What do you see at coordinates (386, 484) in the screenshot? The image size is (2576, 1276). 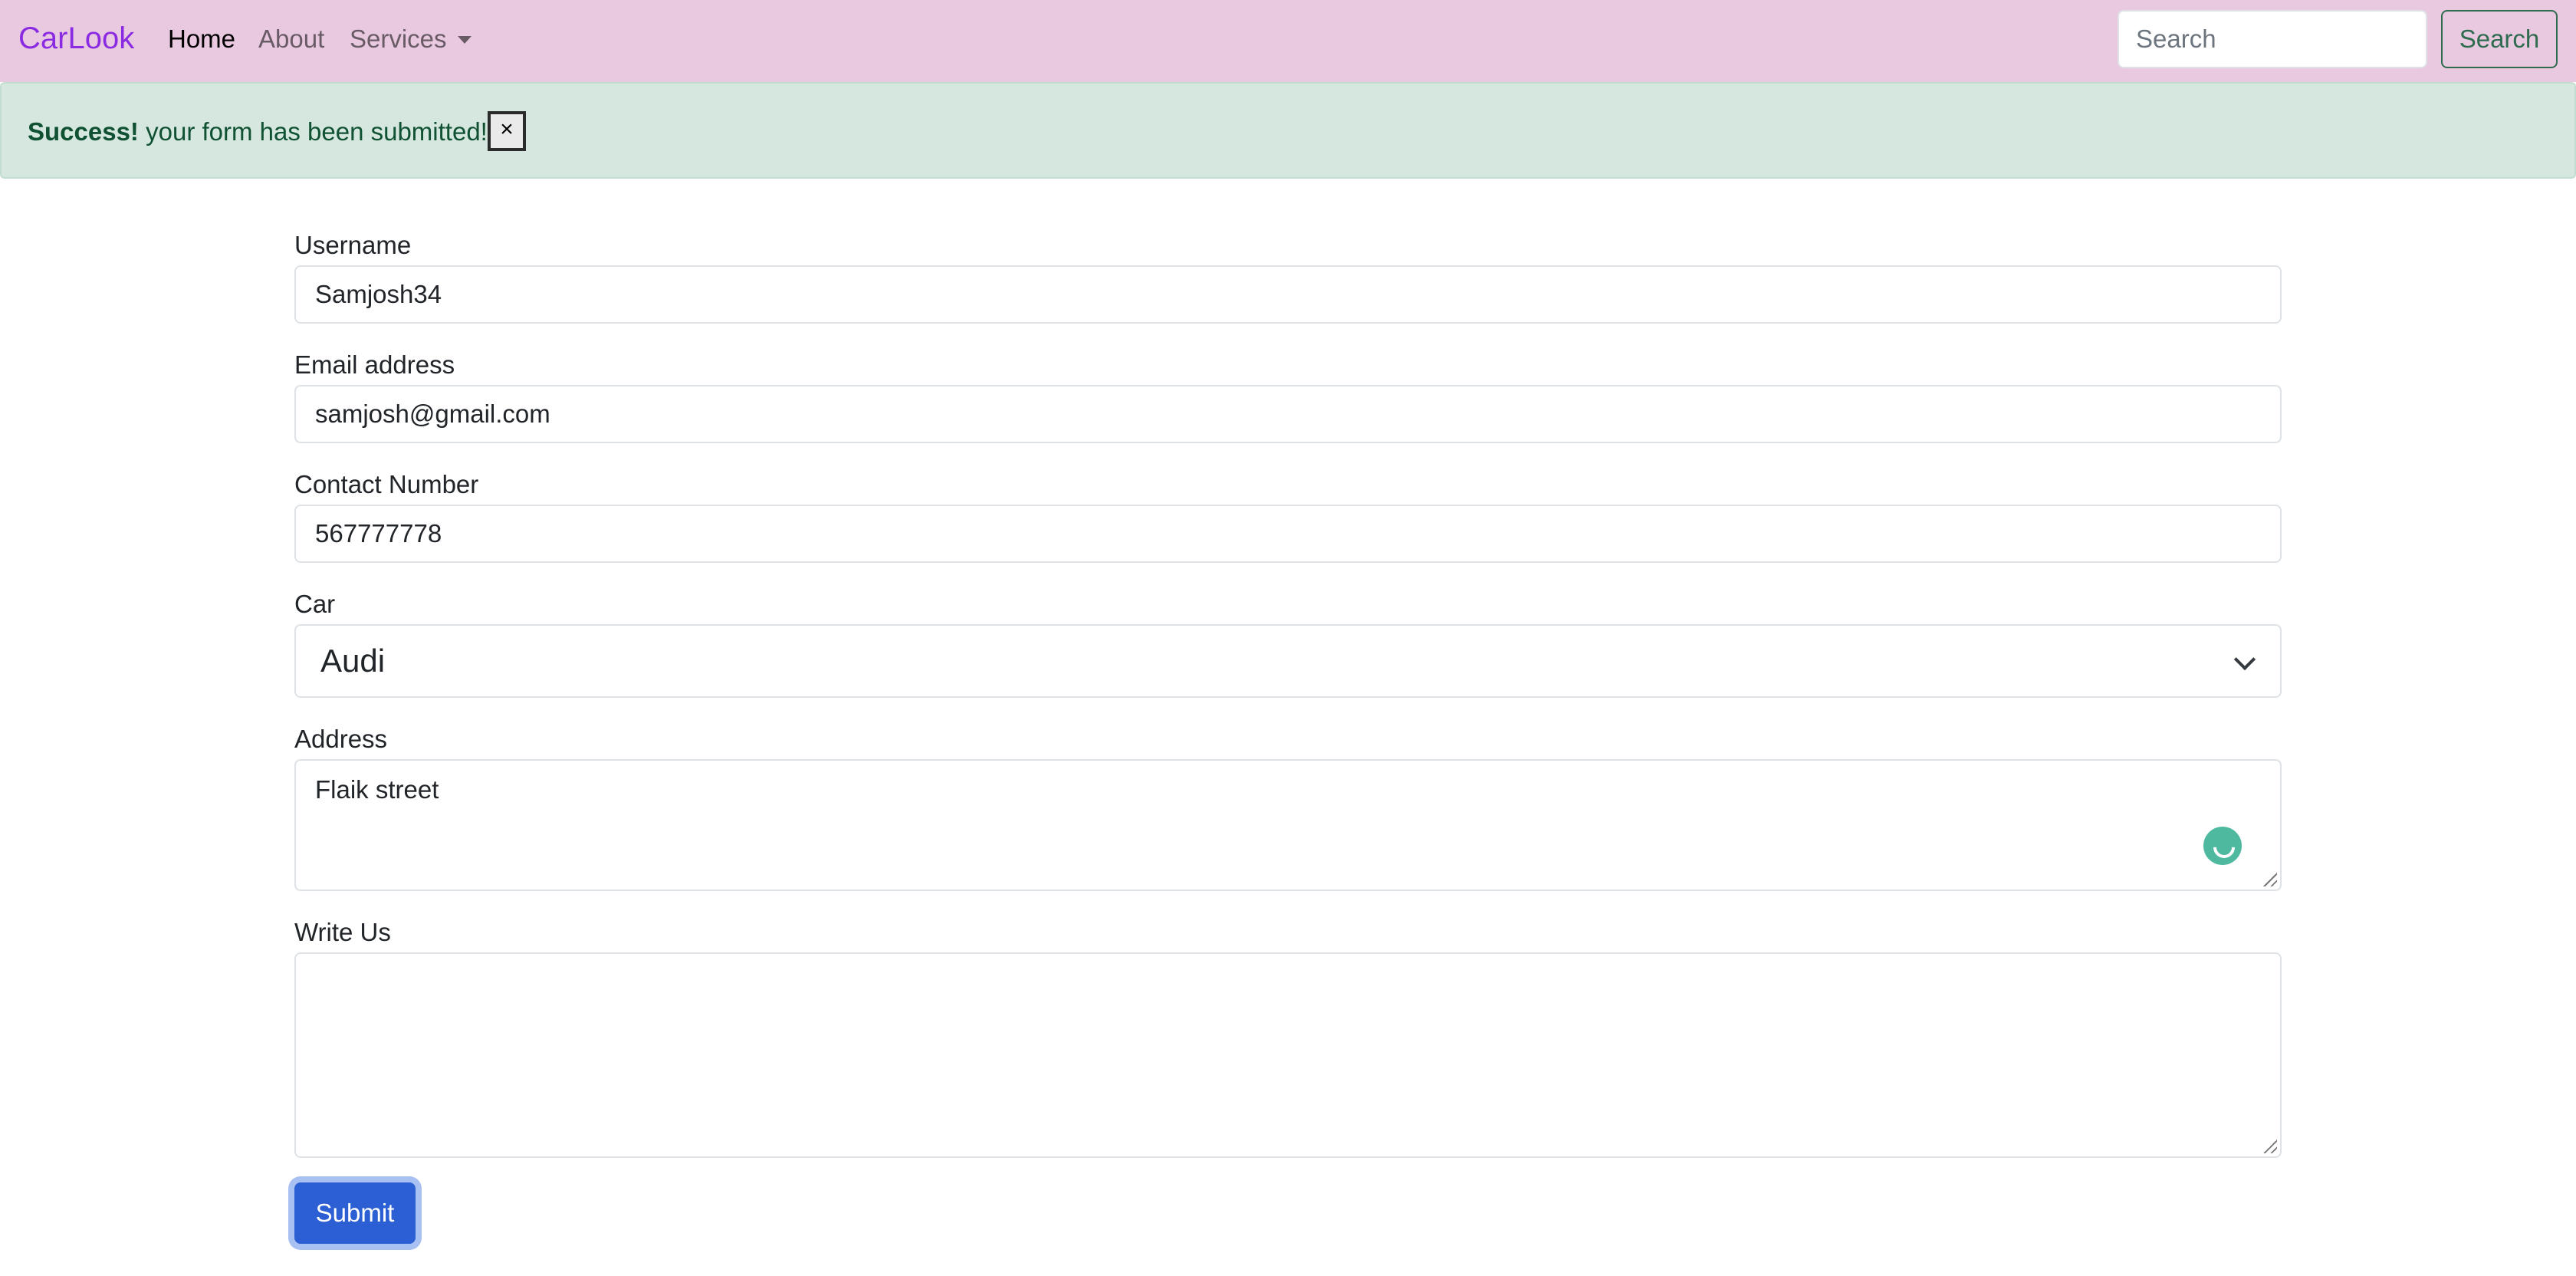 I see `contact-number-label: Contact Number` at bounding box center [386, 484].